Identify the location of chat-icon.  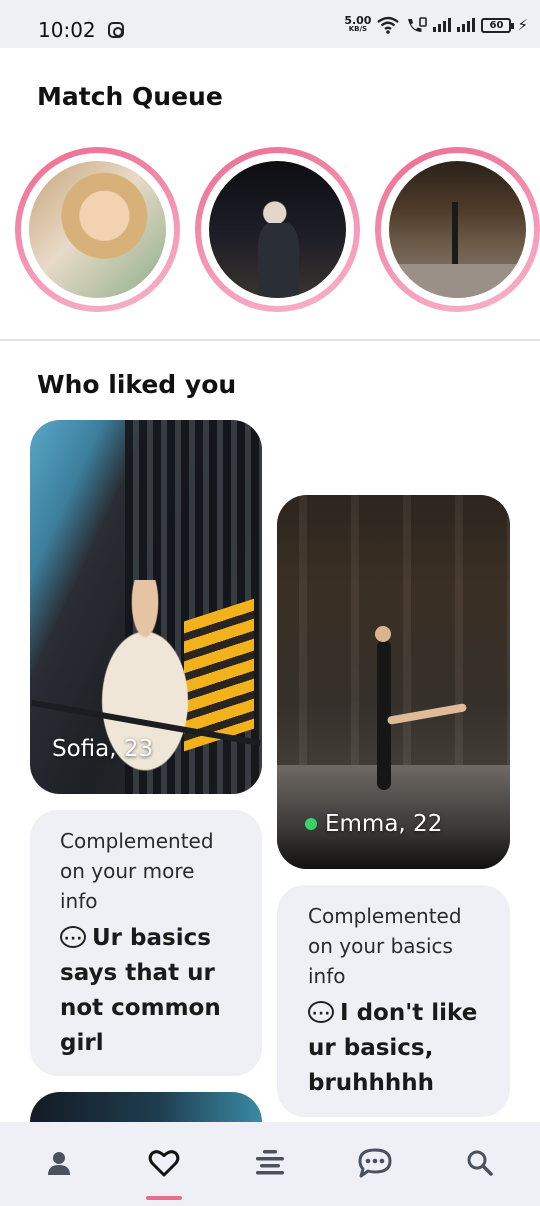
(375, 1163).